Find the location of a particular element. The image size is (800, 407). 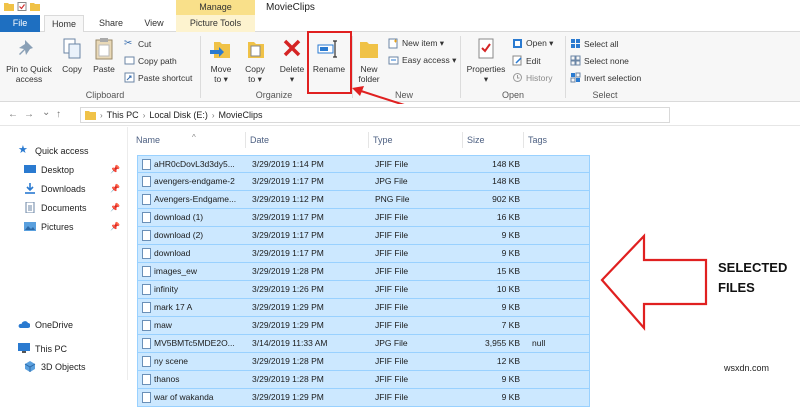

pin-label-line1: Pin to Quick is located at coordinates (29, 69).